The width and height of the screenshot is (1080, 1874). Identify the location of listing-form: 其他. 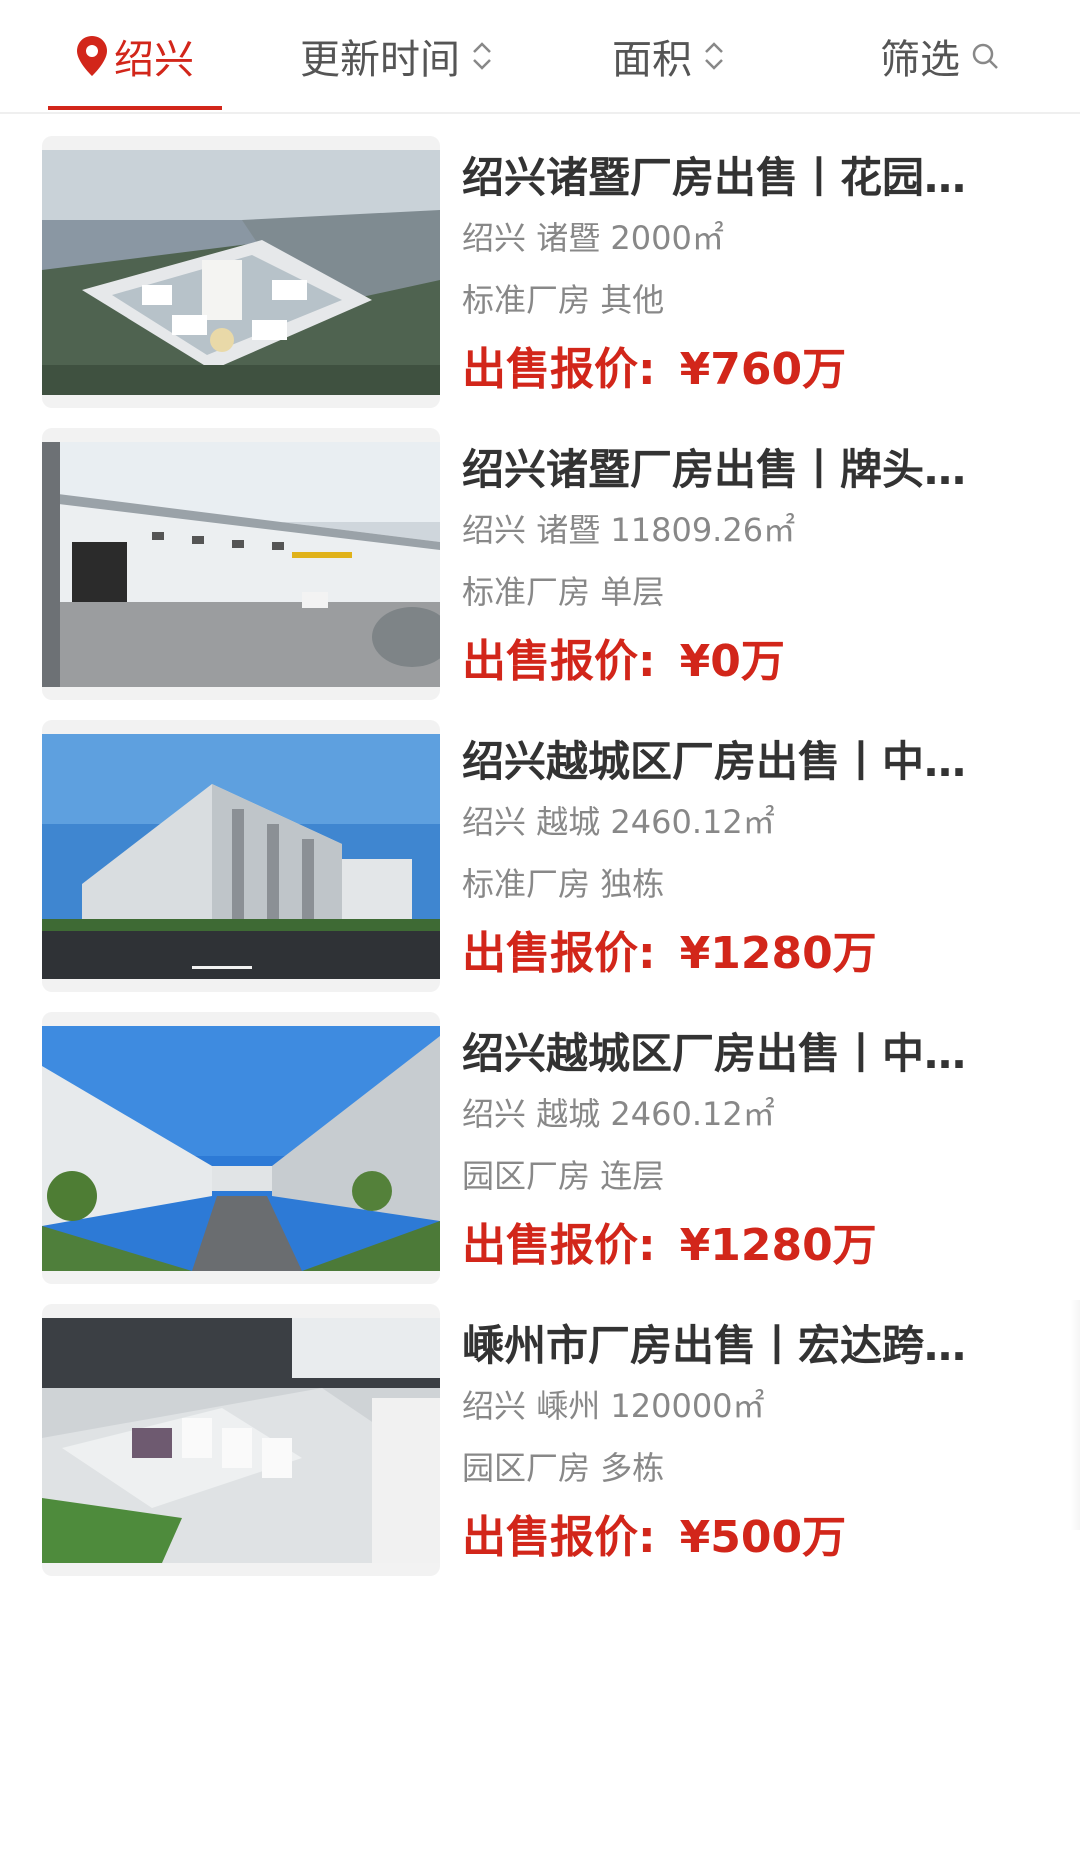
(632, 300).